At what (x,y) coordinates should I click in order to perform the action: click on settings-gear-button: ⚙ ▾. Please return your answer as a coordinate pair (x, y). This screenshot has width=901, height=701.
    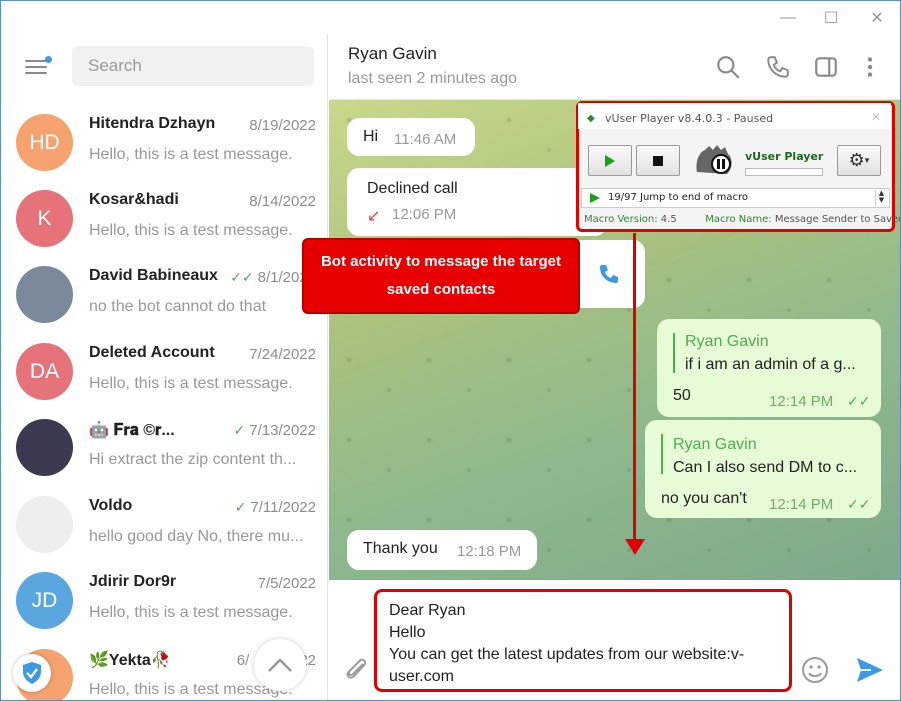
    Looking at the image, I should click on (859, 160).